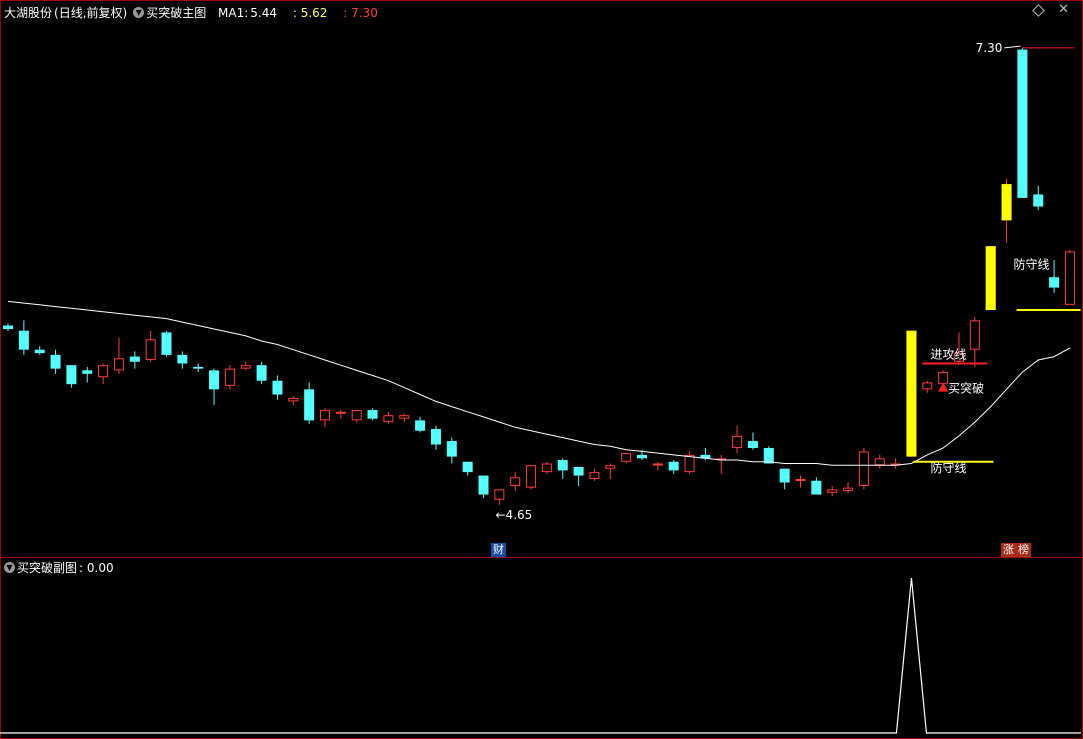  I want to click on buy-signal-label: 买突破, so click(966, 388).